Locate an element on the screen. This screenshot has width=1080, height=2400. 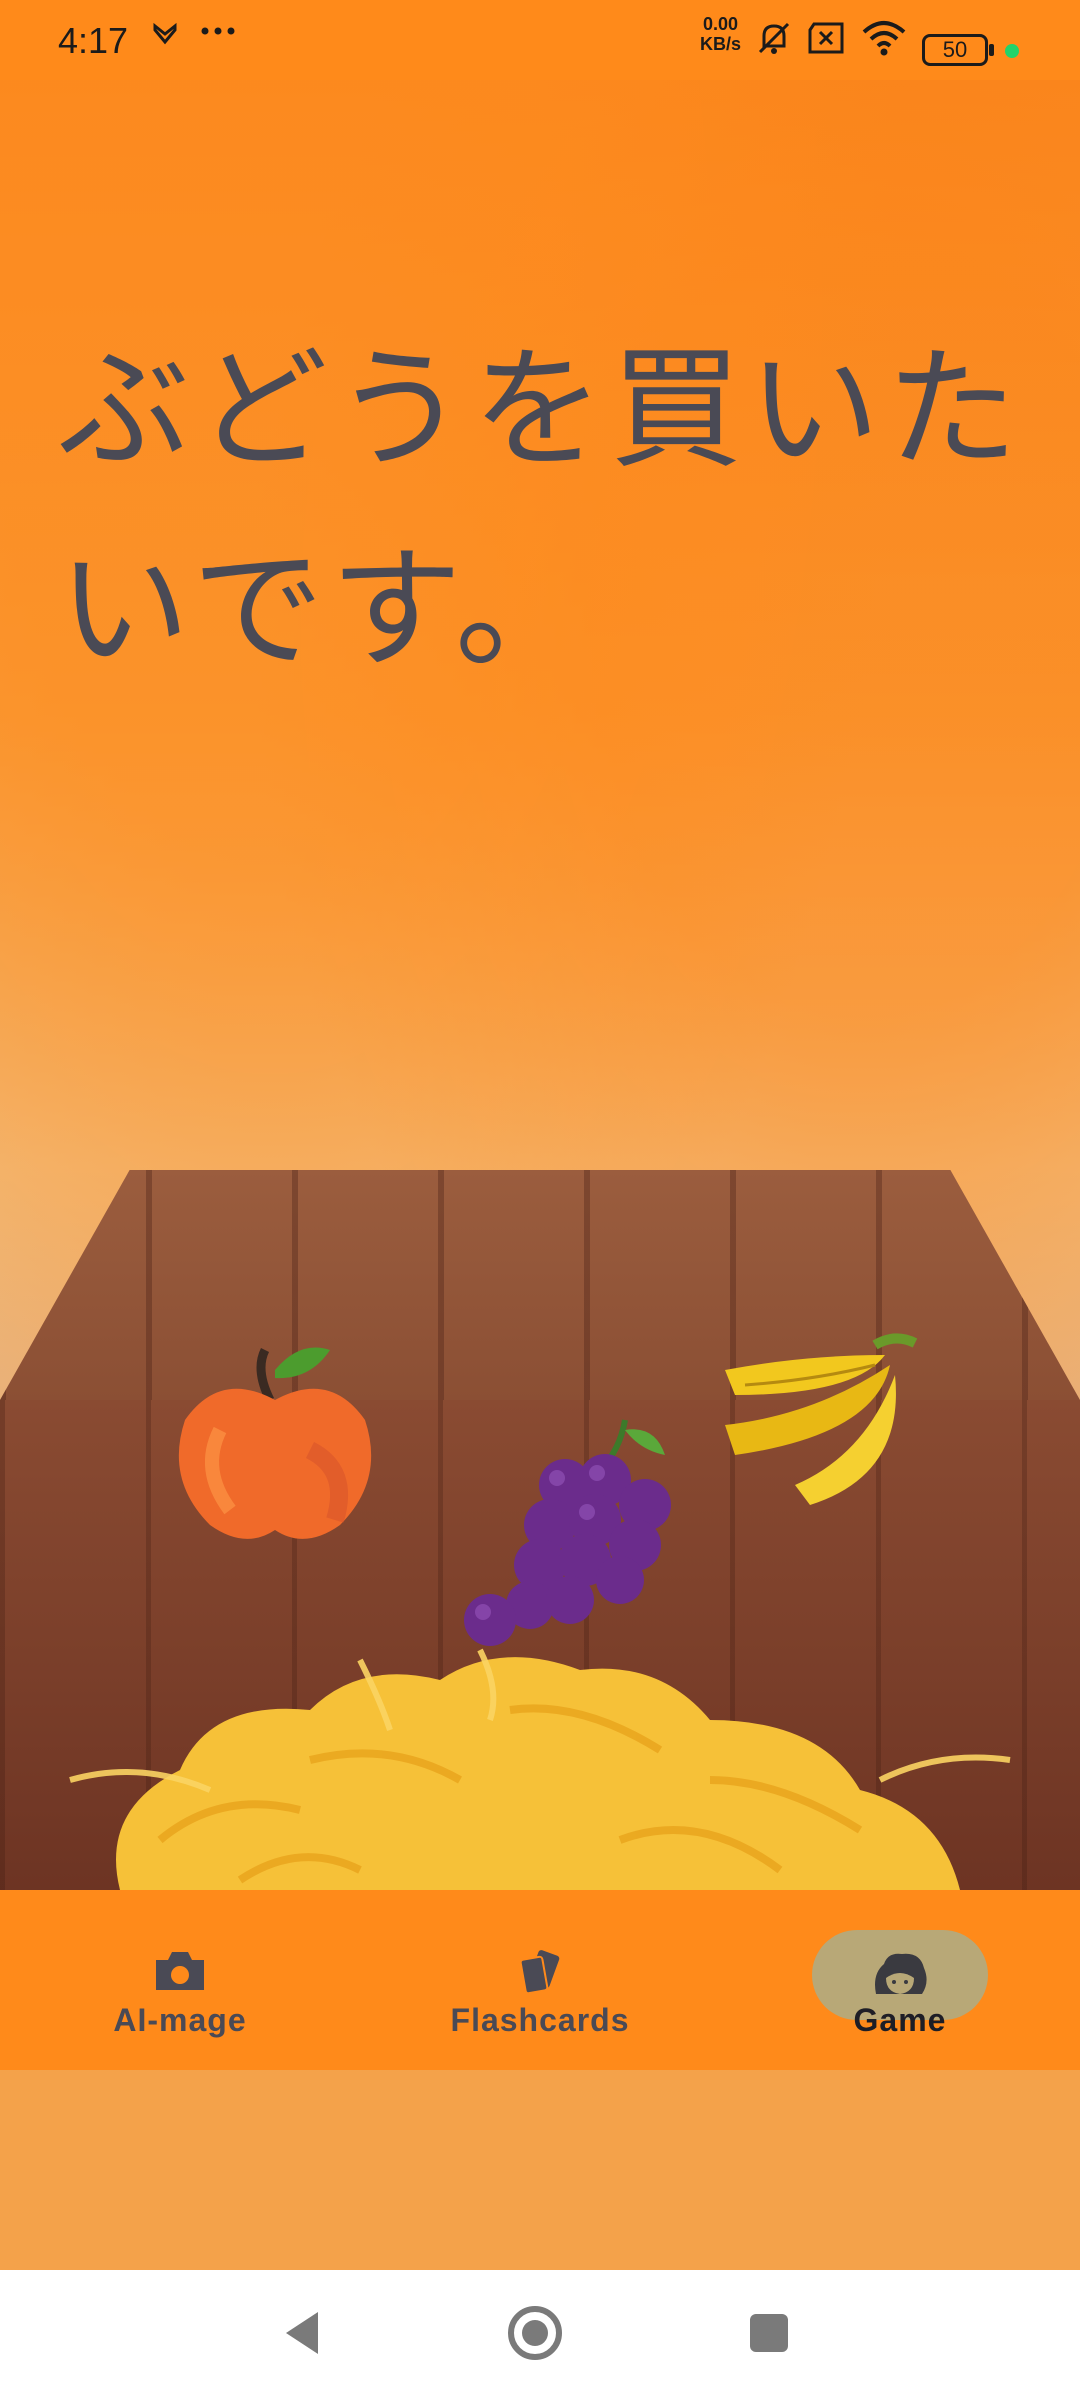
nav-label-flashcards: Flashcards is located at coordinates (540, 2020).